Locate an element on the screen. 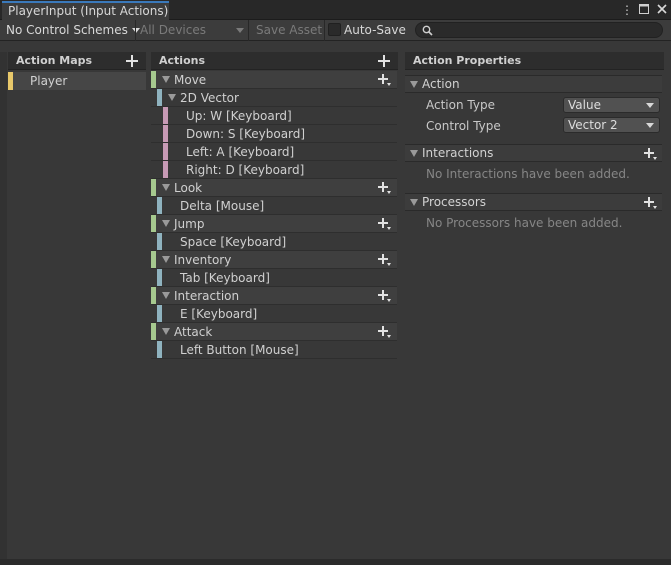 The height and width of the screenshot is (565, 671). binding-row-space: Space [Keyboard] is located at coordinates (274, 242).